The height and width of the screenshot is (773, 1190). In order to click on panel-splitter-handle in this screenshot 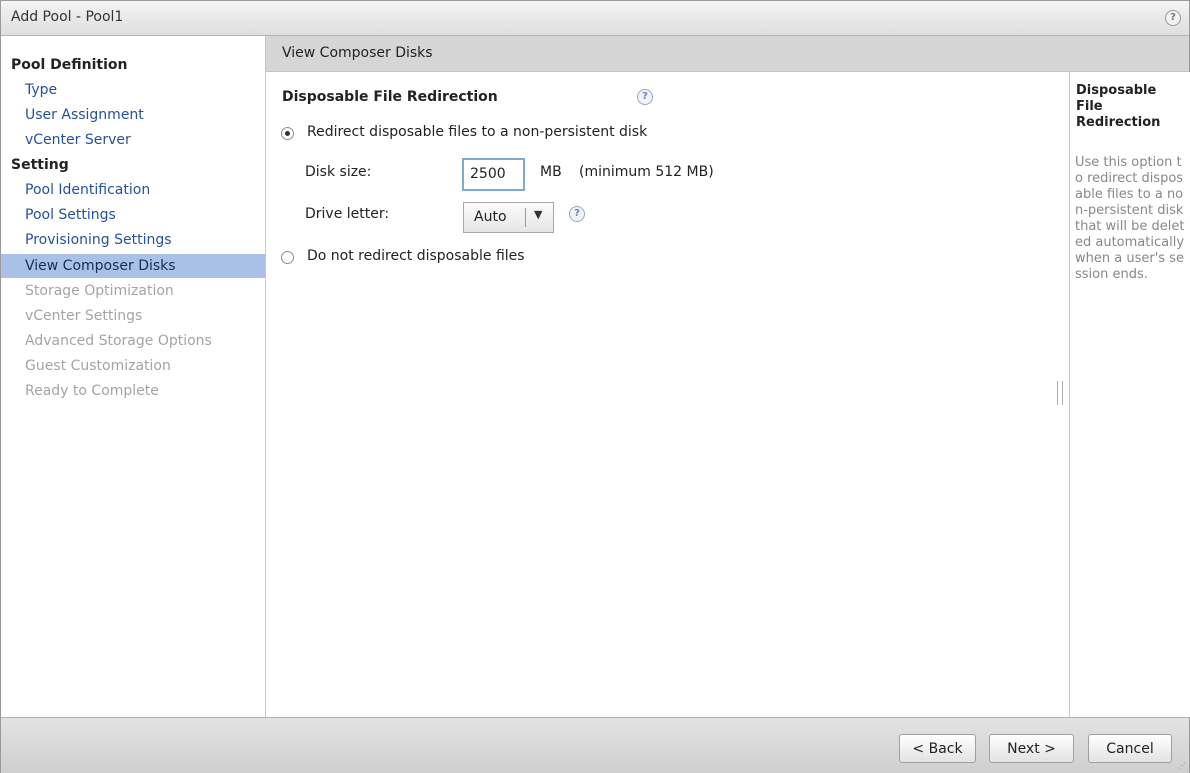, I will do `click(1060, 393)`.